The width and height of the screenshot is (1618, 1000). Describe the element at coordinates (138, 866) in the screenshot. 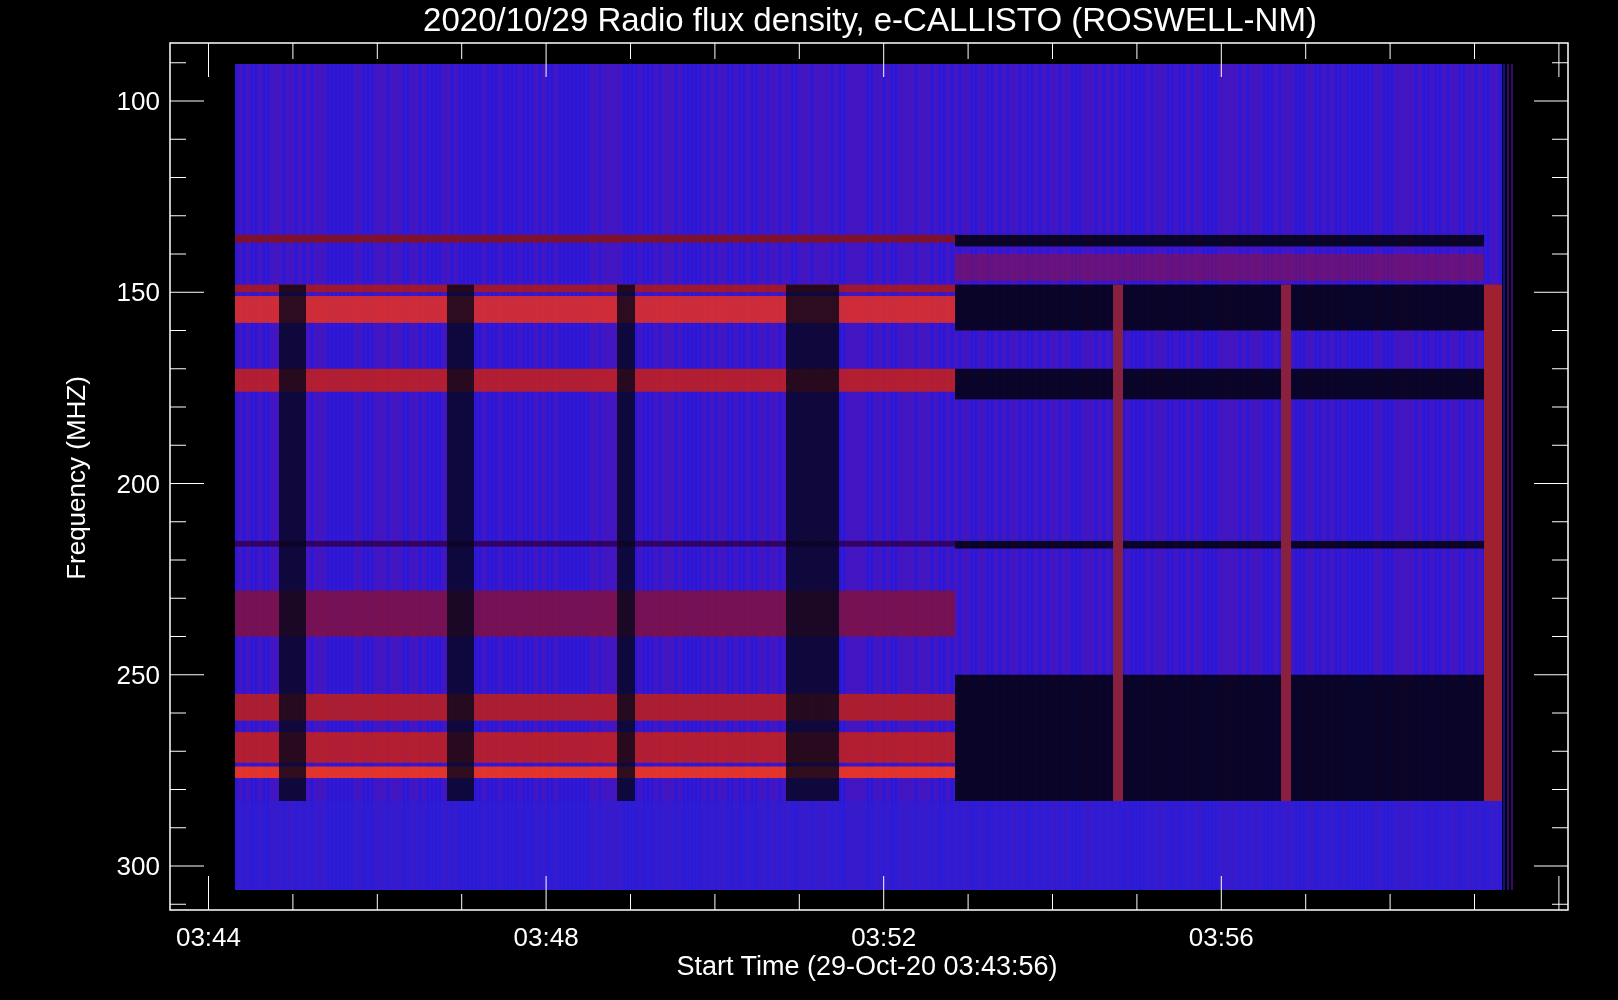

I see `y-tick-label: 300` at that location.